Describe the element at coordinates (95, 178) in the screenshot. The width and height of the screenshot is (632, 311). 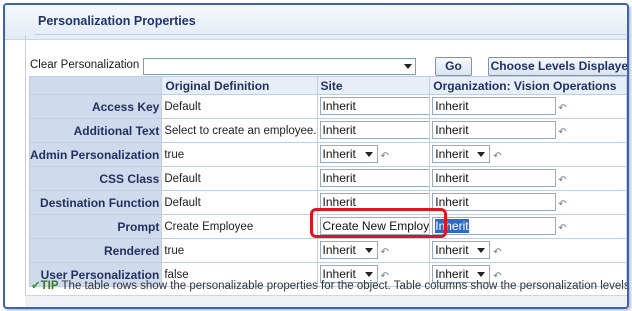
I see `row-label: CSS Class` at that location.